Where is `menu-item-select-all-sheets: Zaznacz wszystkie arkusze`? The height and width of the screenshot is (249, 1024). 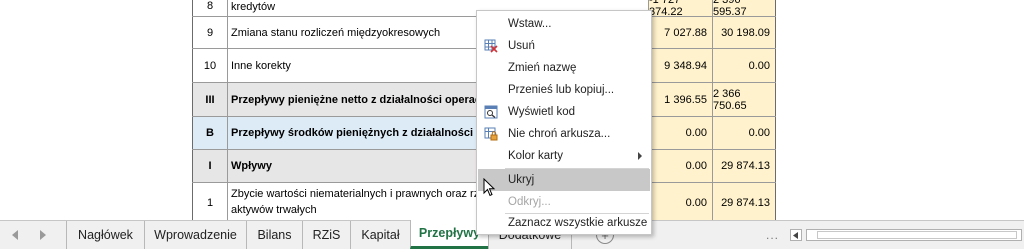 menu-item-select-all-sheets: Zaznacz wszystkie arkusze is located at coordinates (564, 223).